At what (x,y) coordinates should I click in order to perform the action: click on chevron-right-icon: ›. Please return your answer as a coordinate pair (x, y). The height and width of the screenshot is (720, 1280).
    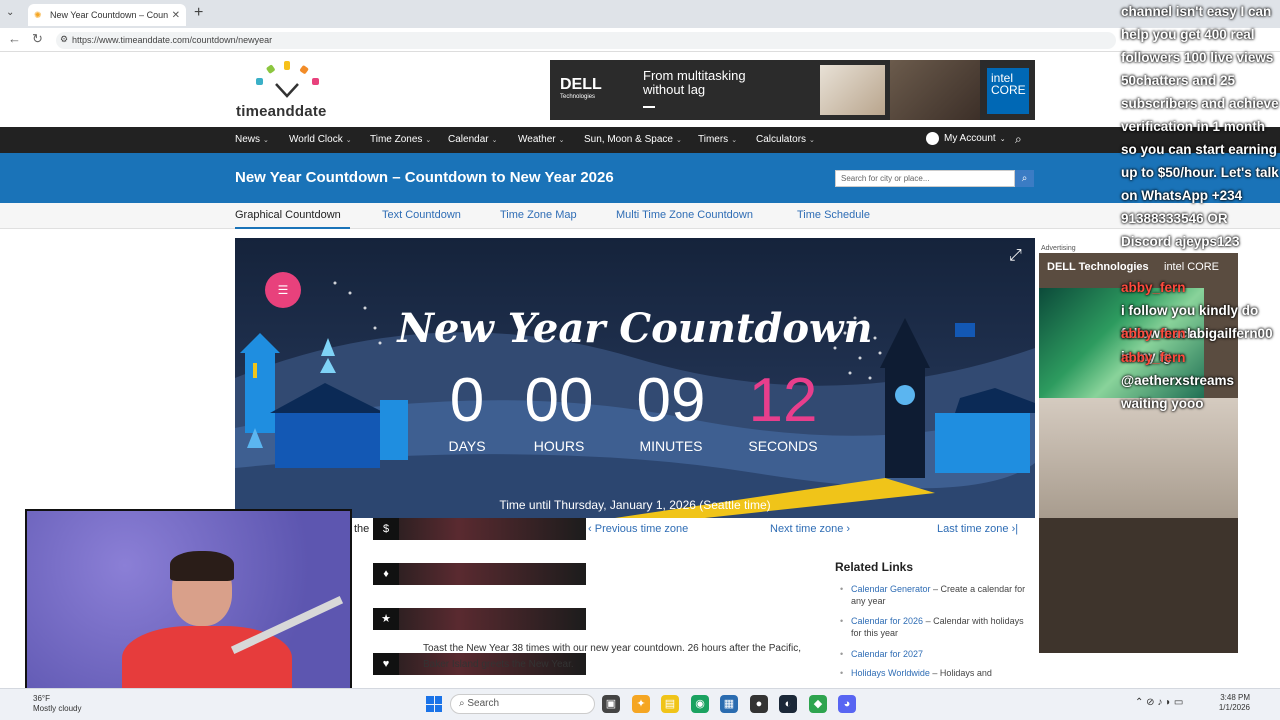
    Looking at the image, I should click on (847, 529).